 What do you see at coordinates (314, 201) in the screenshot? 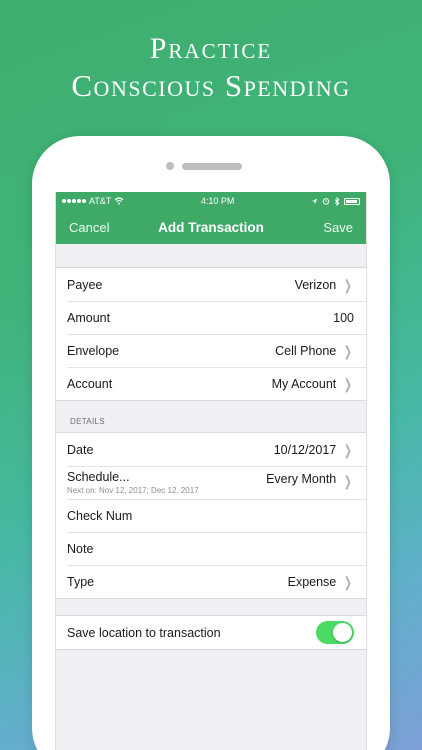
I see `location-arrow-icon` at bounding box center [314, 201].